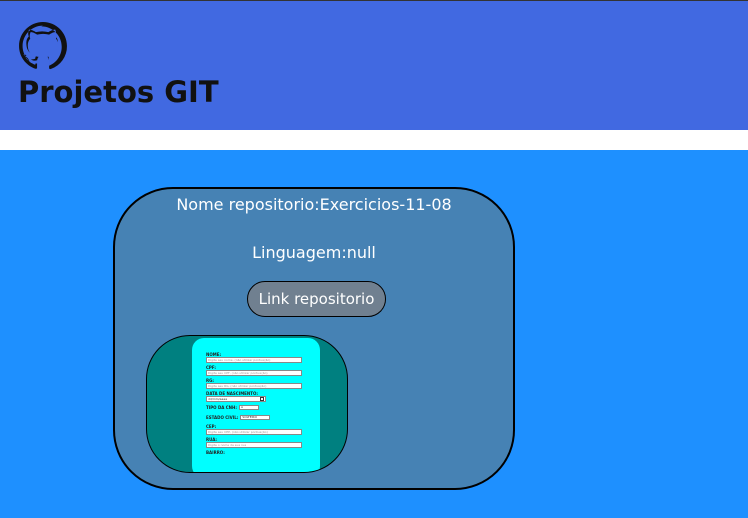 The image size is (748, 518). I want to click on form-select-estado-civil: SOLTEIRO, so click(255, 417).